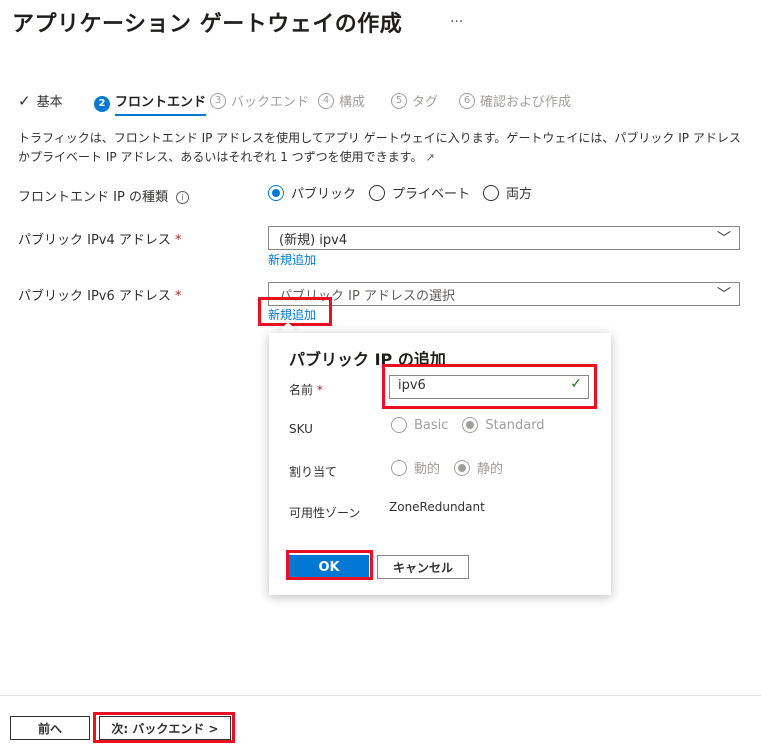 This screenshot has width=761, height=755. Describe the element at coordinates (49, 102) in the screenshot. I see `tab-label: 基本` at that location.